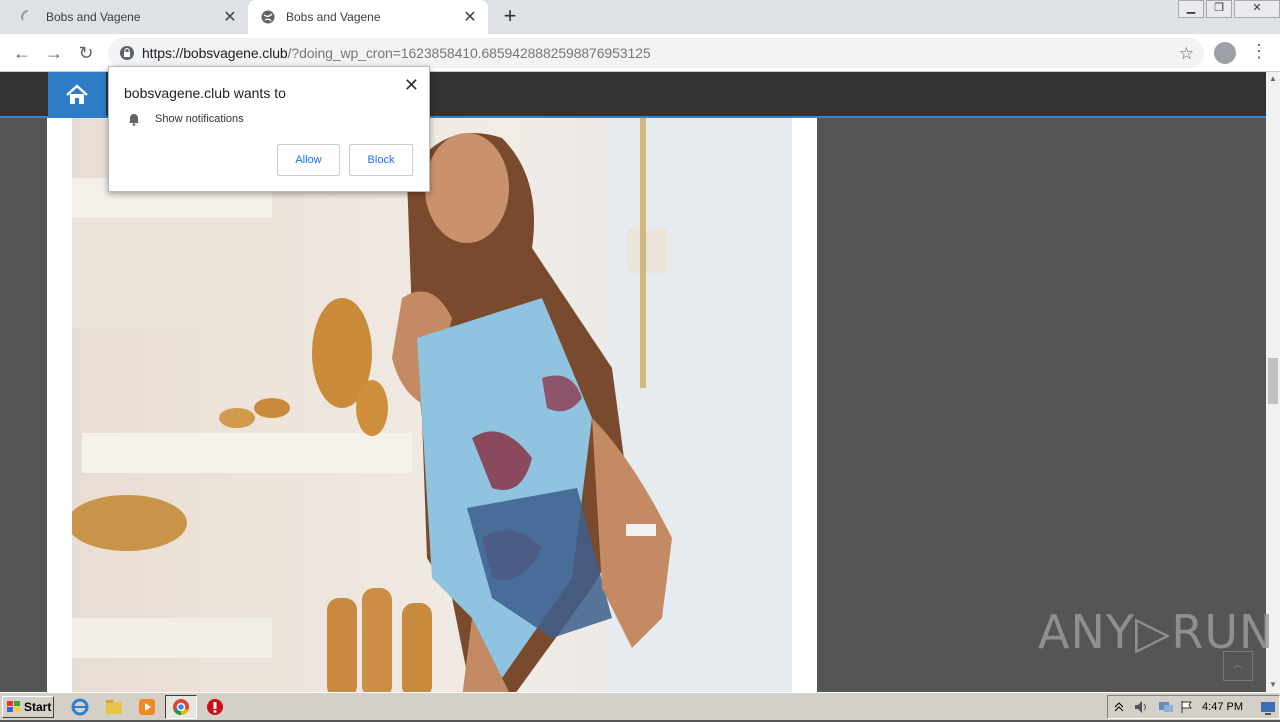  What do you see at coordinates (205, 93) in the screenshot?
I see `dialog-title: bobsvagene.club wants to` at bounding box center [205, 93].